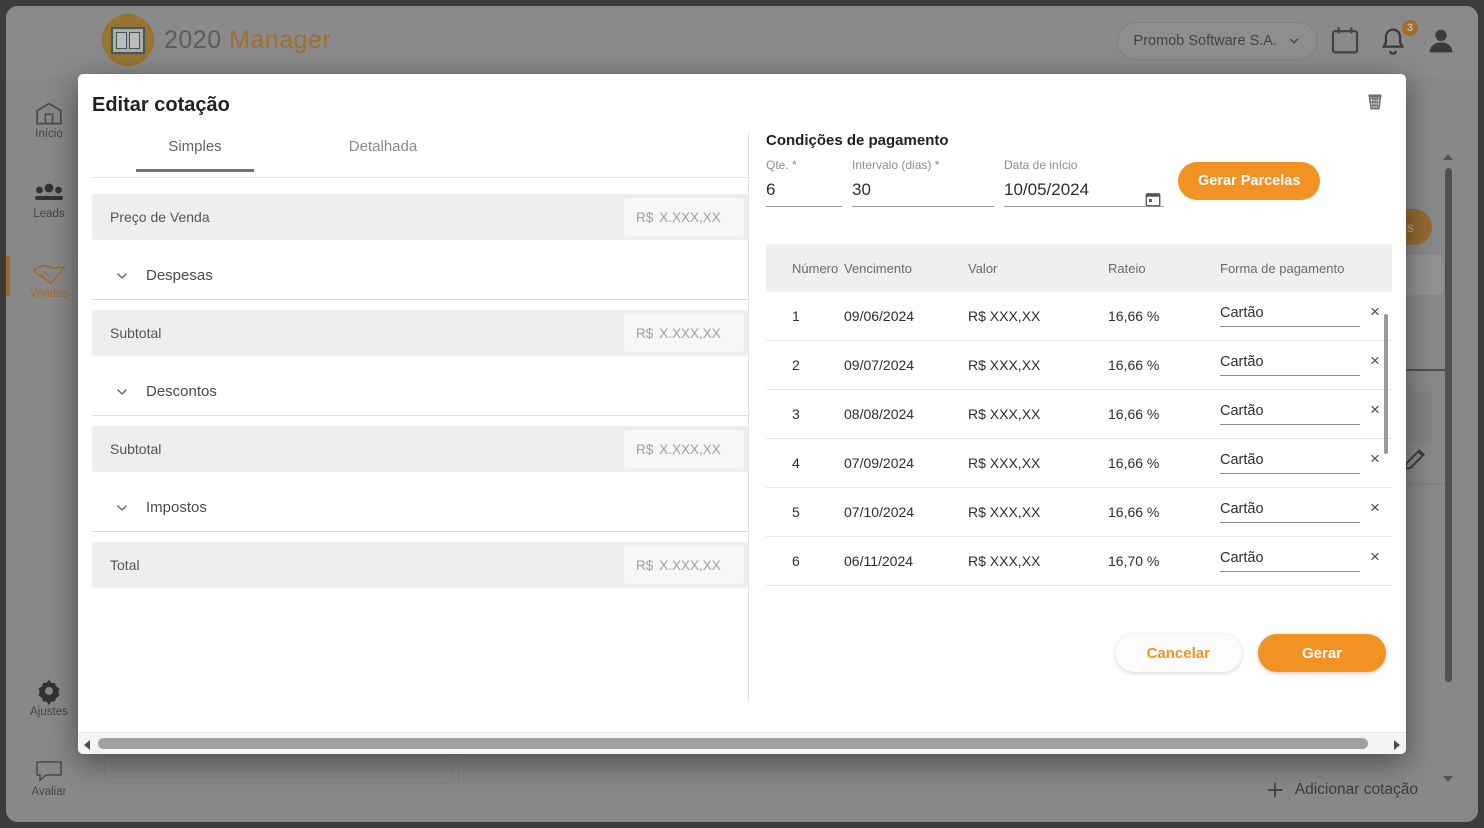 Image resolution: width=1484 pixels, height=828 pixels. I want to click on total-input: R$ X.XXX,XX, so click(684, 565).